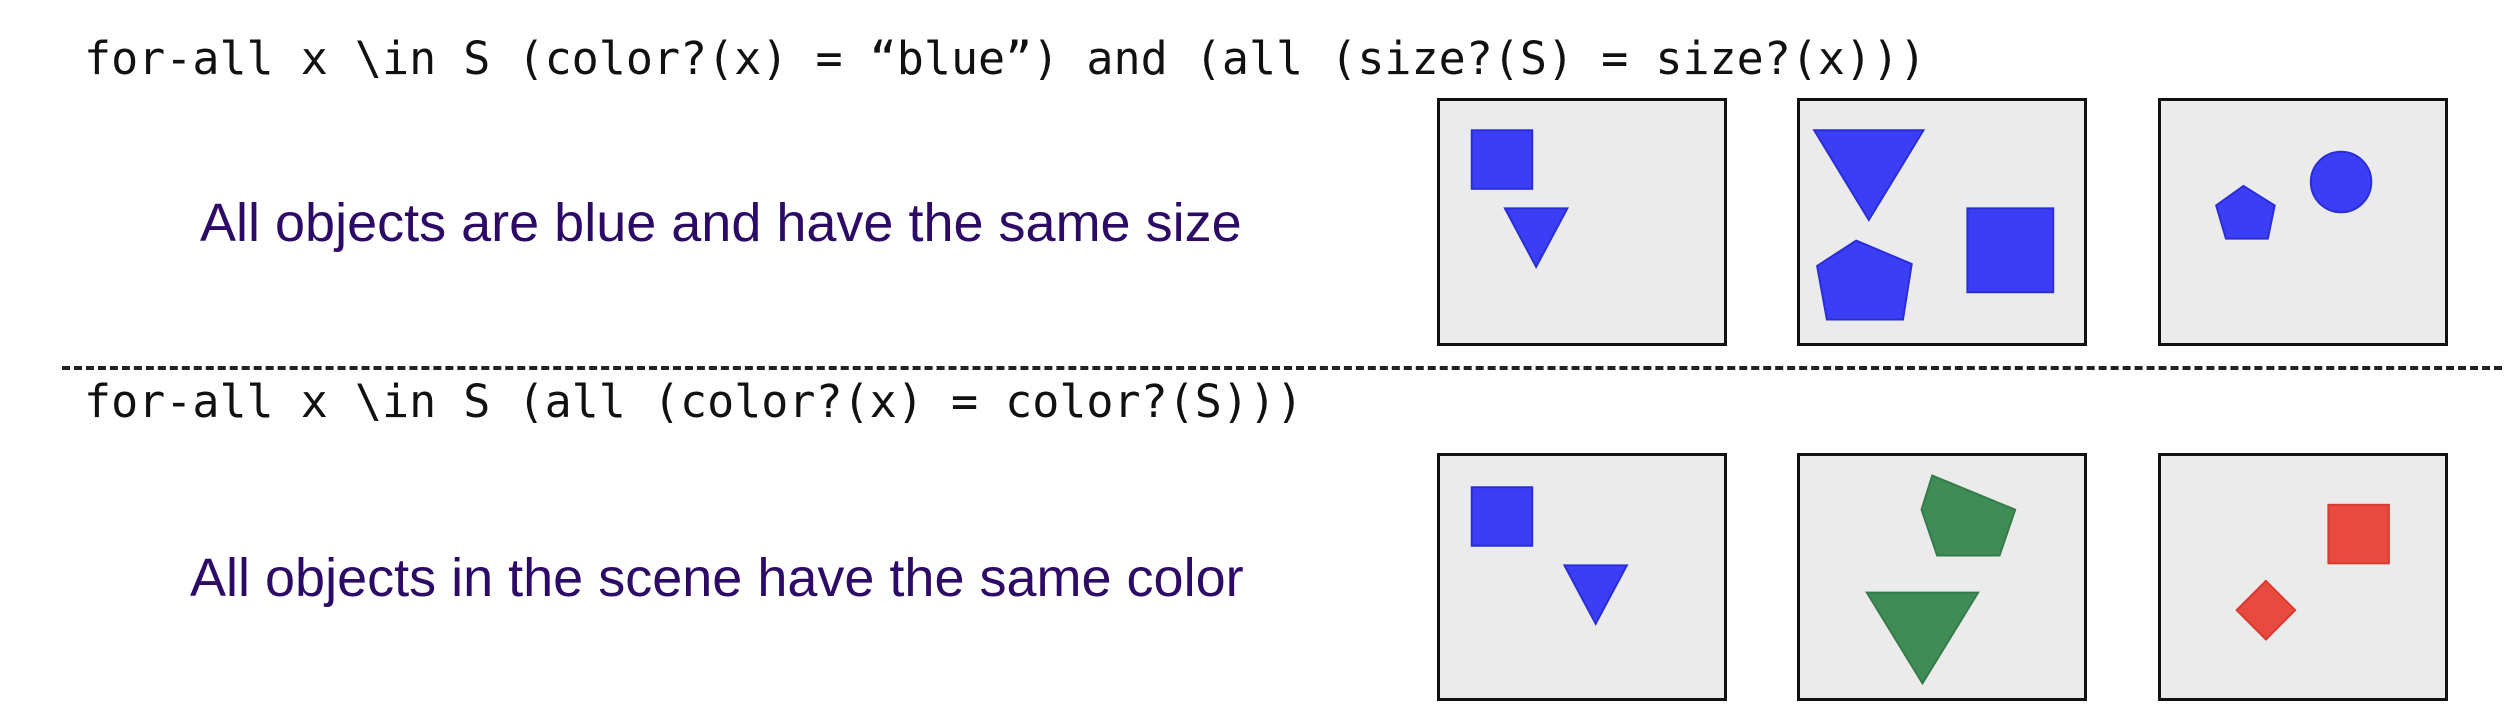 The image size is (2504, 718). What do you see at coordinates (1968, 515) in the screenshot?
I see `green-pentagon` at bounding box center [1968, 515].